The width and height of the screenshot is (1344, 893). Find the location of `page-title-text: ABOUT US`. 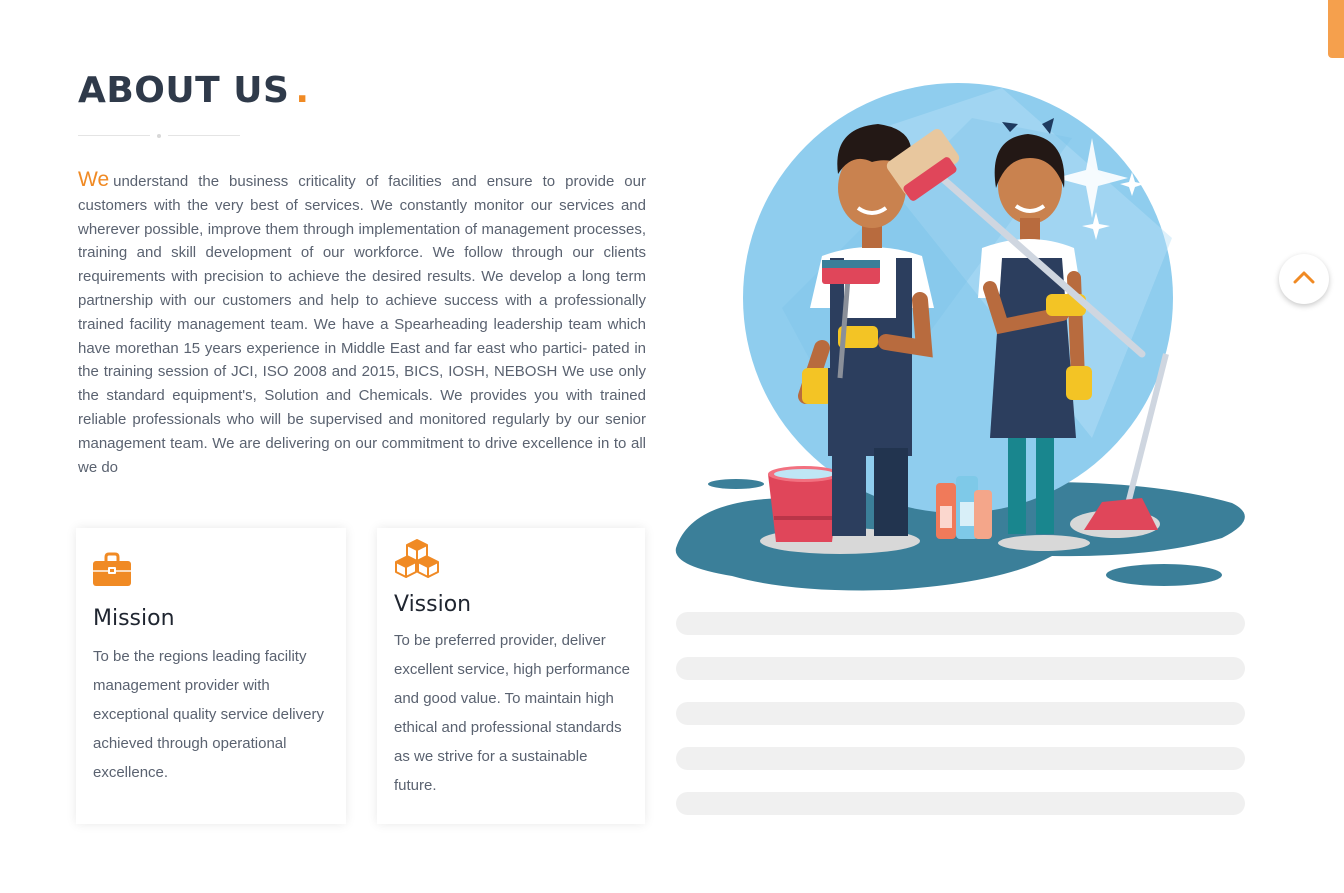

page-title-text: ABOUT US is located at coordinates (184, 90).